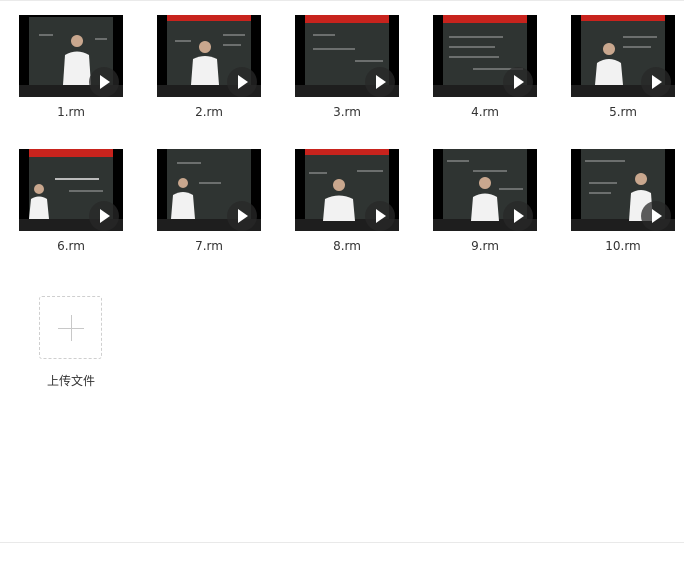 This screenshot has width=684, height=562. I want to click on file-tile: 5.rm, so click(622, 70).